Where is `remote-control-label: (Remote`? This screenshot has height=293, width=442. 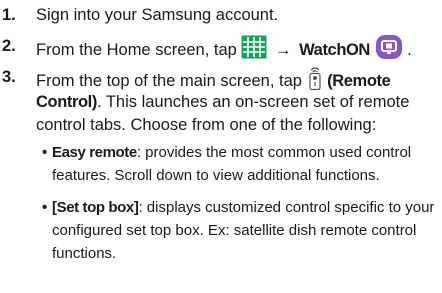
remote-control-label: (Remote is located at coordinates (359, 80).